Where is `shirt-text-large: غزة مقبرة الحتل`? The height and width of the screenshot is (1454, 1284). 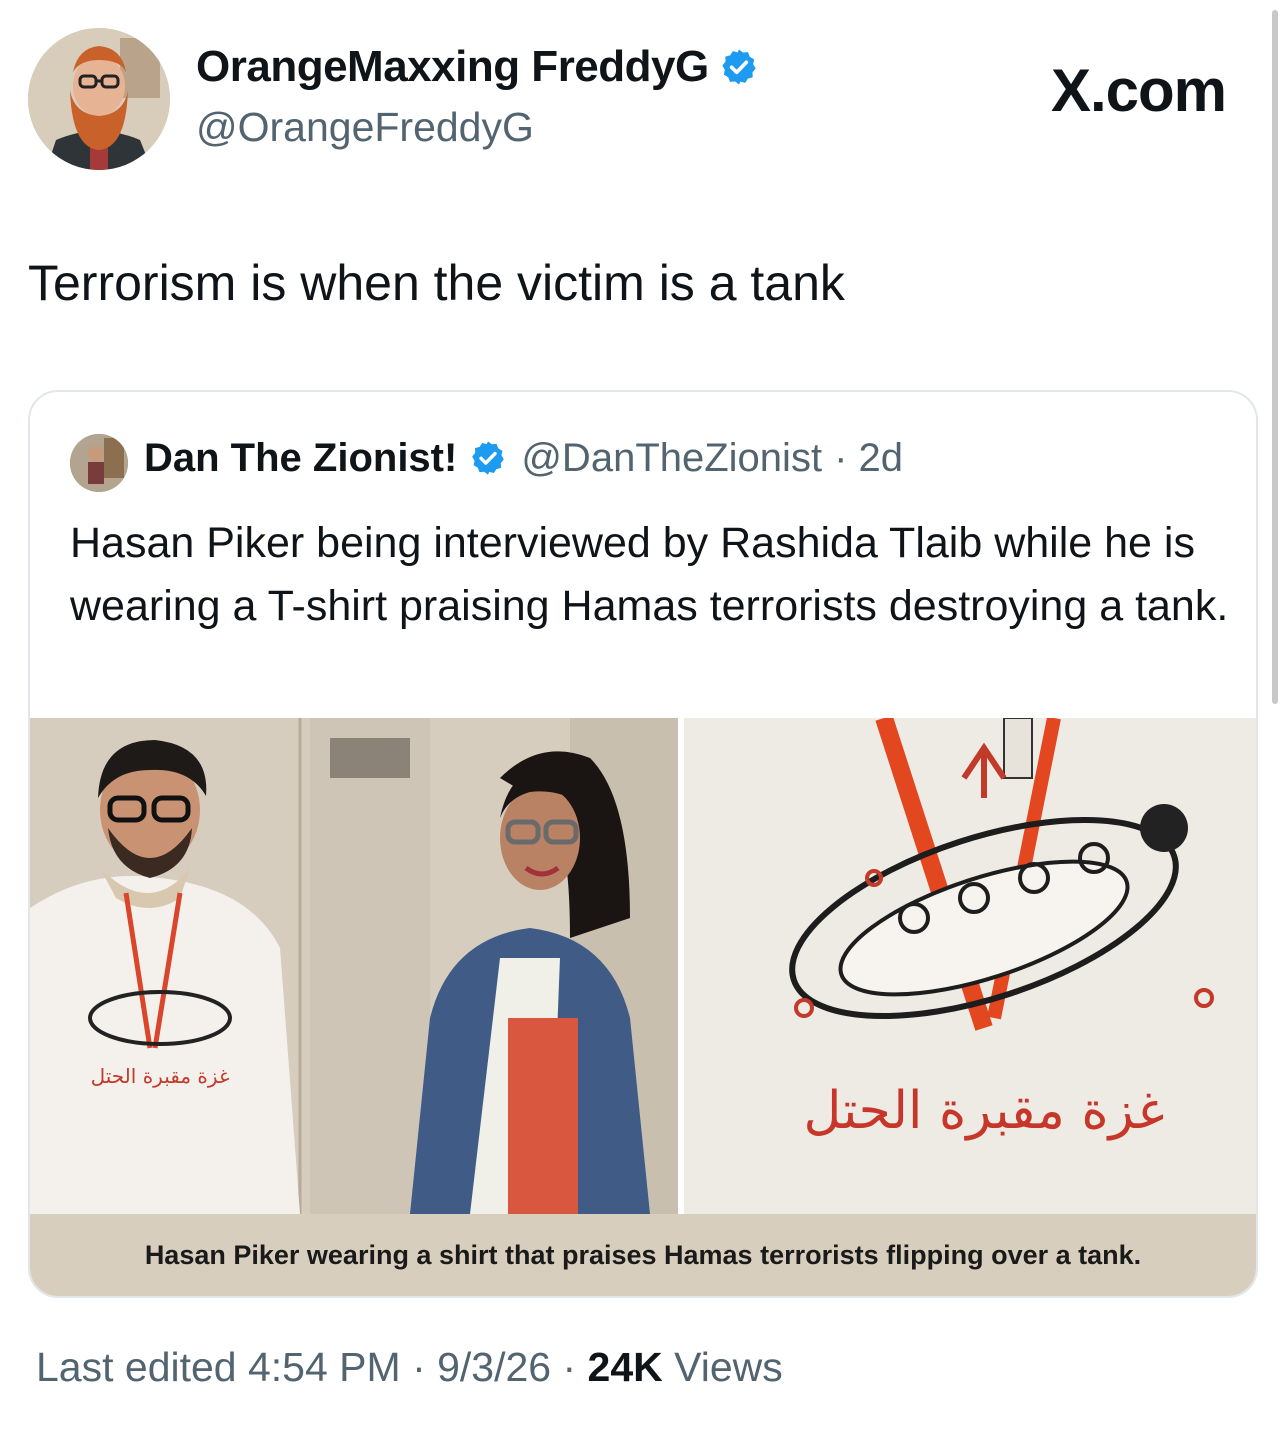
shirt-text-large: غزة مقبرة الحتل is located at coordinates (984, 1111).